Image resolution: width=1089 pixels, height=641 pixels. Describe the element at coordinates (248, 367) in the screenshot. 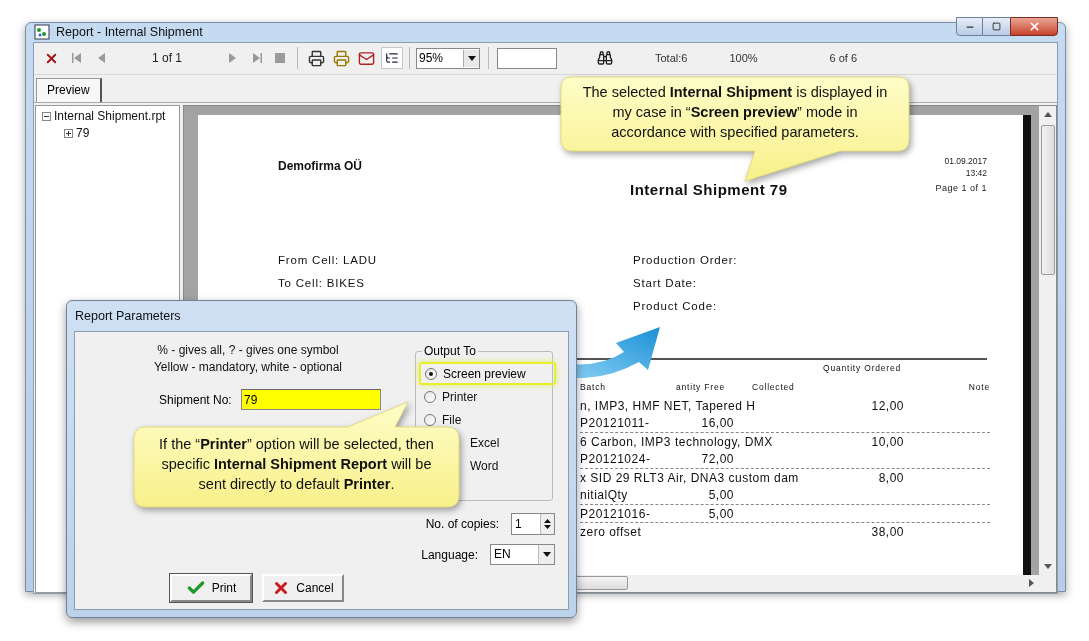

I see `hint-text: Yellow - mandatory, white - optional` at that location.